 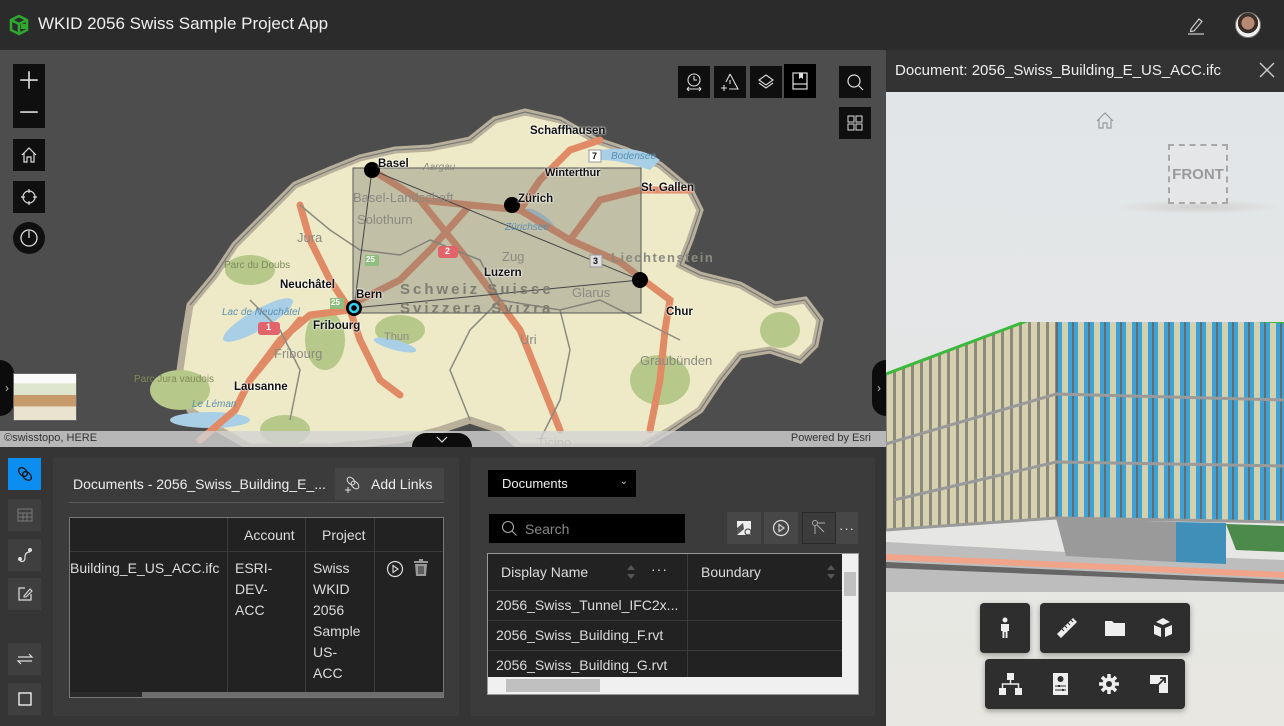 I want to click on header-display-name: Display Name, so click(x=544, y=572).